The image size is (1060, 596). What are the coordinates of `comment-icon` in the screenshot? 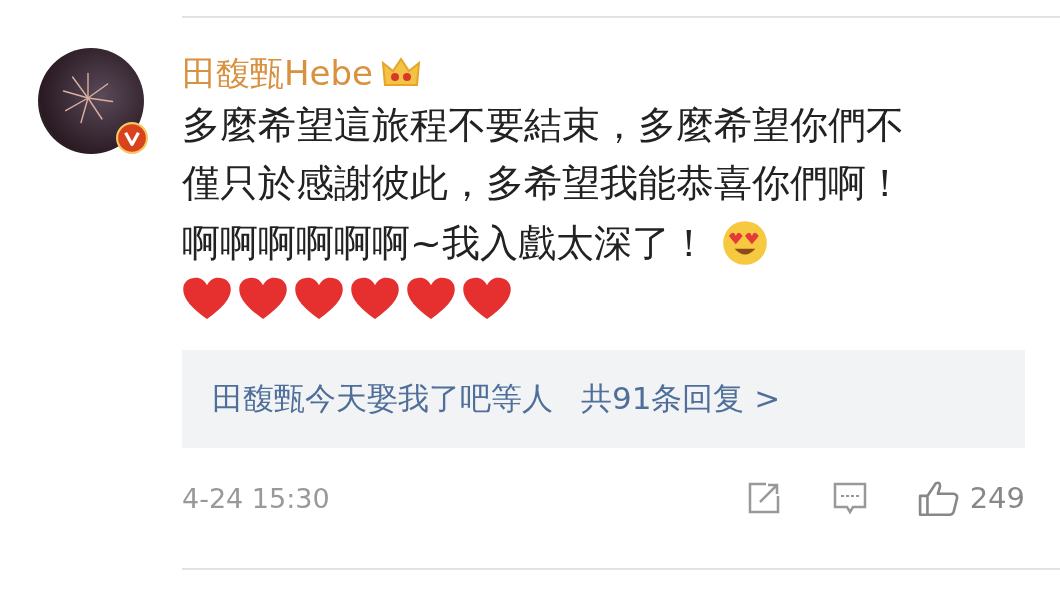 It's located at (849, 498).